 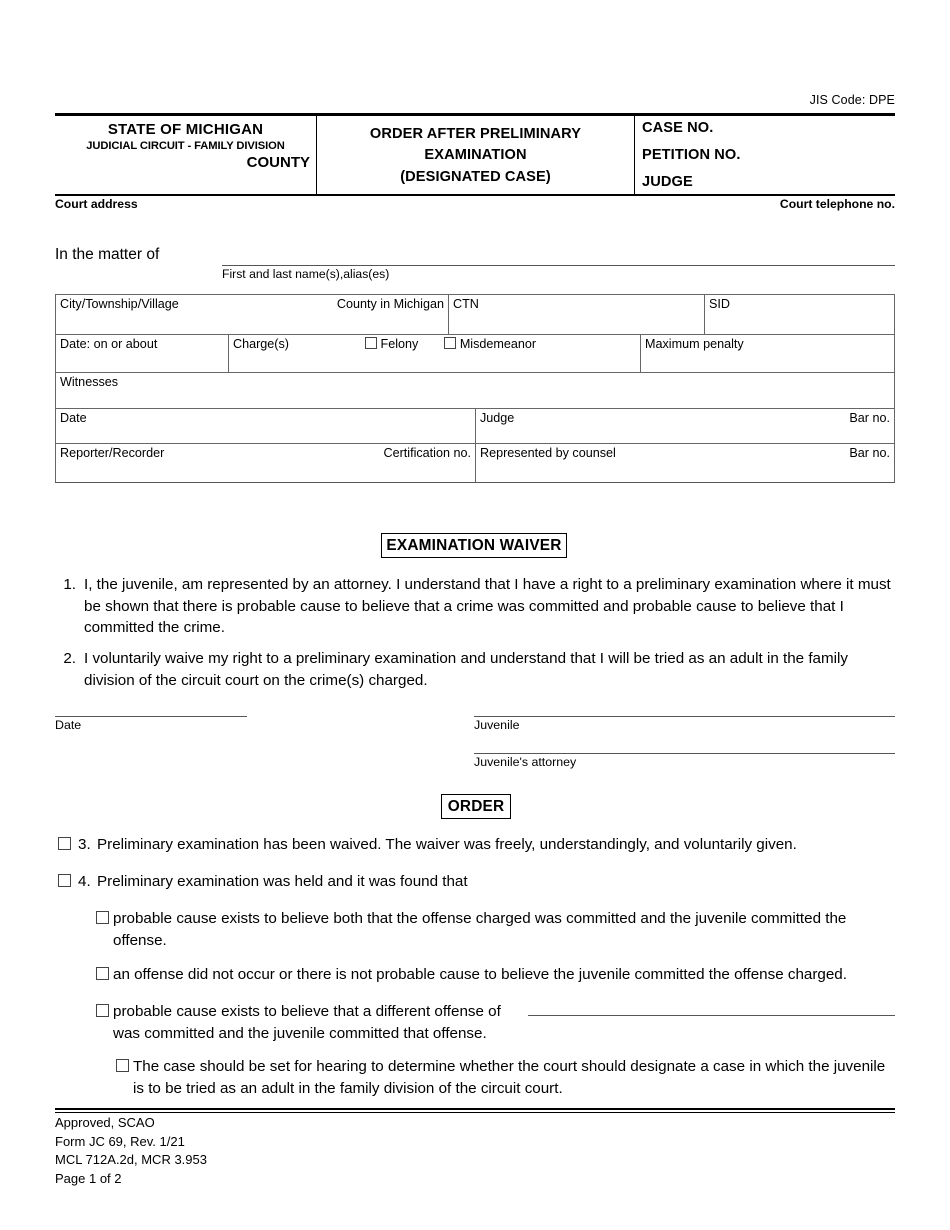 What do you see at coordinates (765, 155) in the screenshot?
I see `caption-numbers-cell: CASE NO. PETITION NO. JUDGE` at bounding box center [765, 155].